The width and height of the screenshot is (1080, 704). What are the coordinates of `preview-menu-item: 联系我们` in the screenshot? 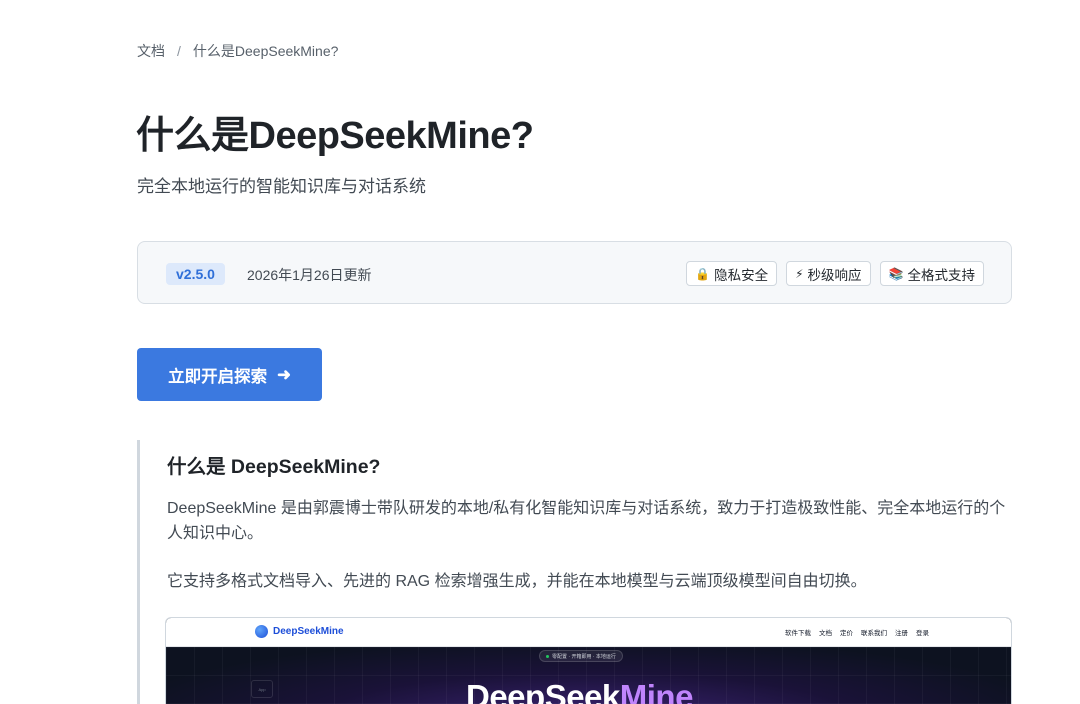 It's located at (874, 633).